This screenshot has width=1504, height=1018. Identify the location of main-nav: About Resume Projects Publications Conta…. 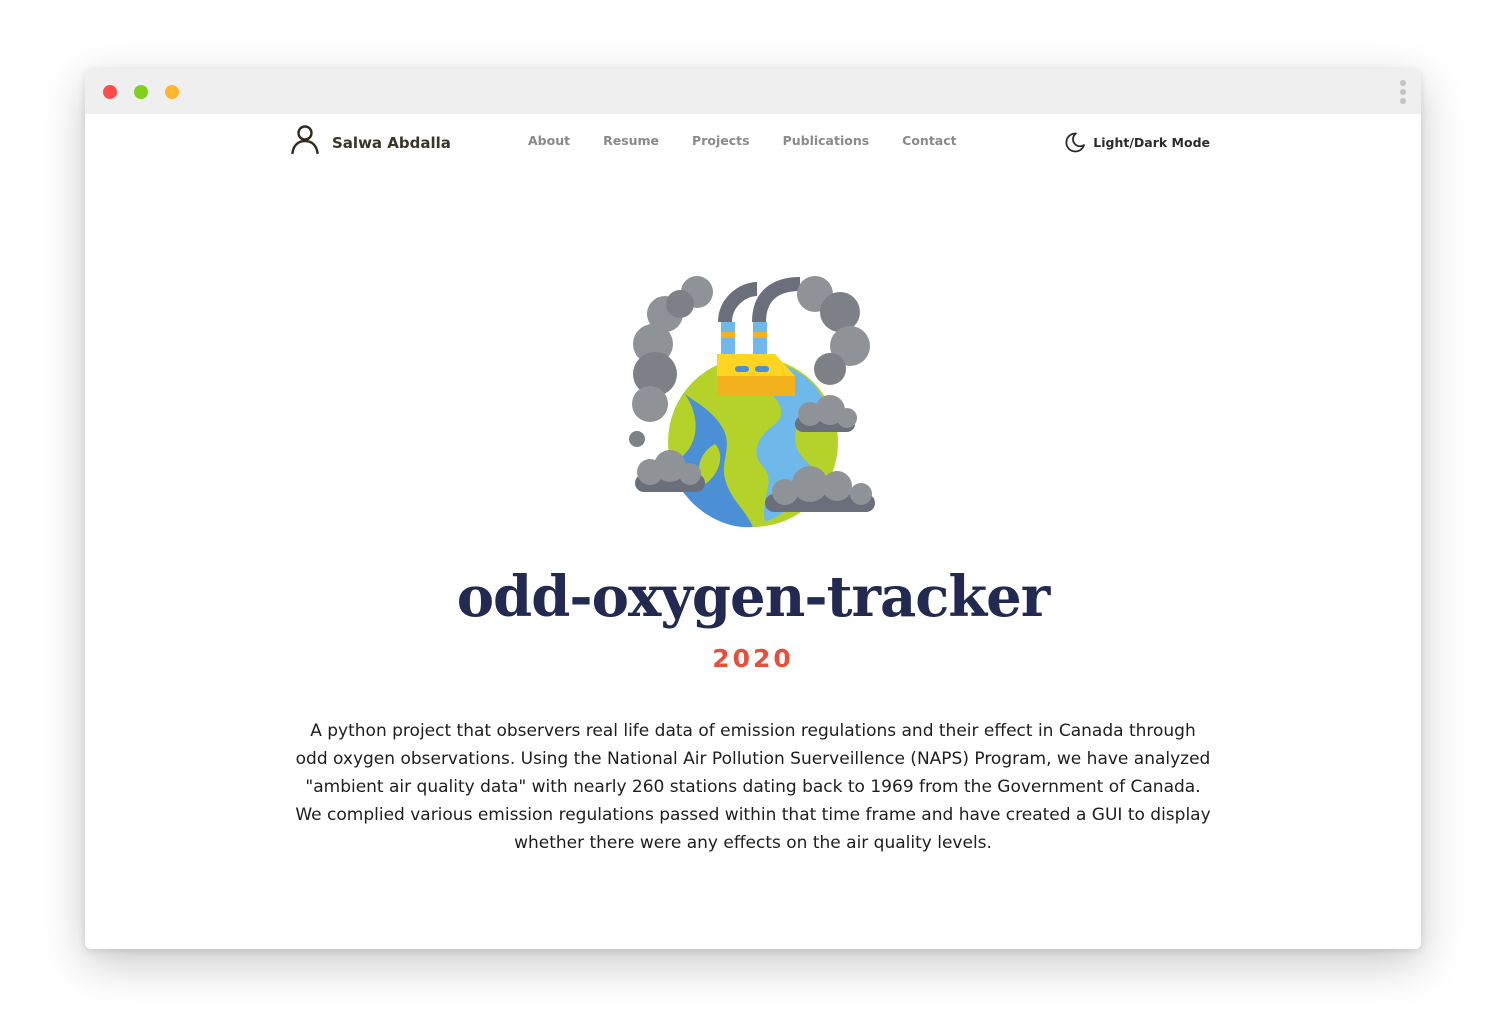
(759, 140).